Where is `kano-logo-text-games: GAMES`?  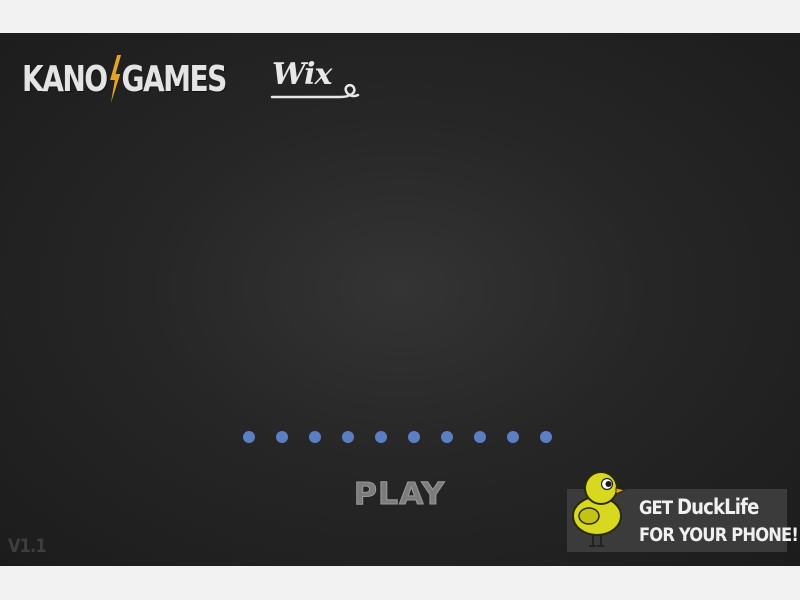 kano-logo-text-games: GAMES is located at coordinates (174, 79).